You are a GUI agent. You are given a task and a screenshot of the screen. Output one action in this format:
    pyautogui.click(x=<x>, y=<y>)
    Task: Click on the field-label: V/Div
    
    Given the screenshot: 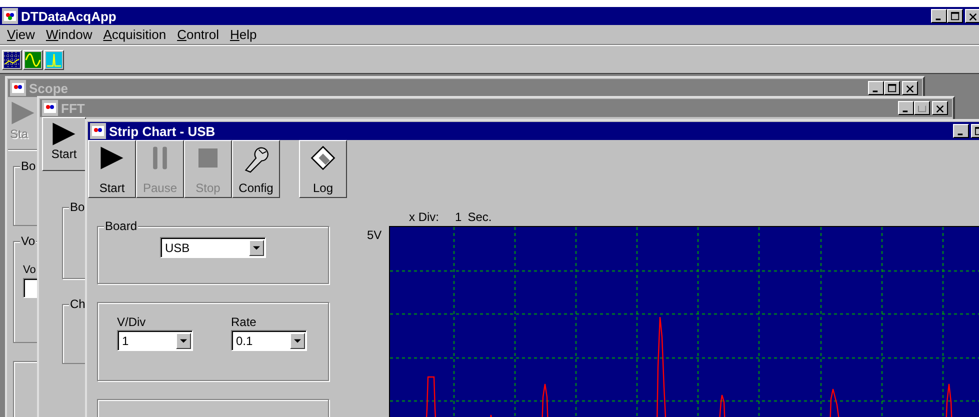 What is the action you would take?
    pyautogui.click(x=132, y=322)
    